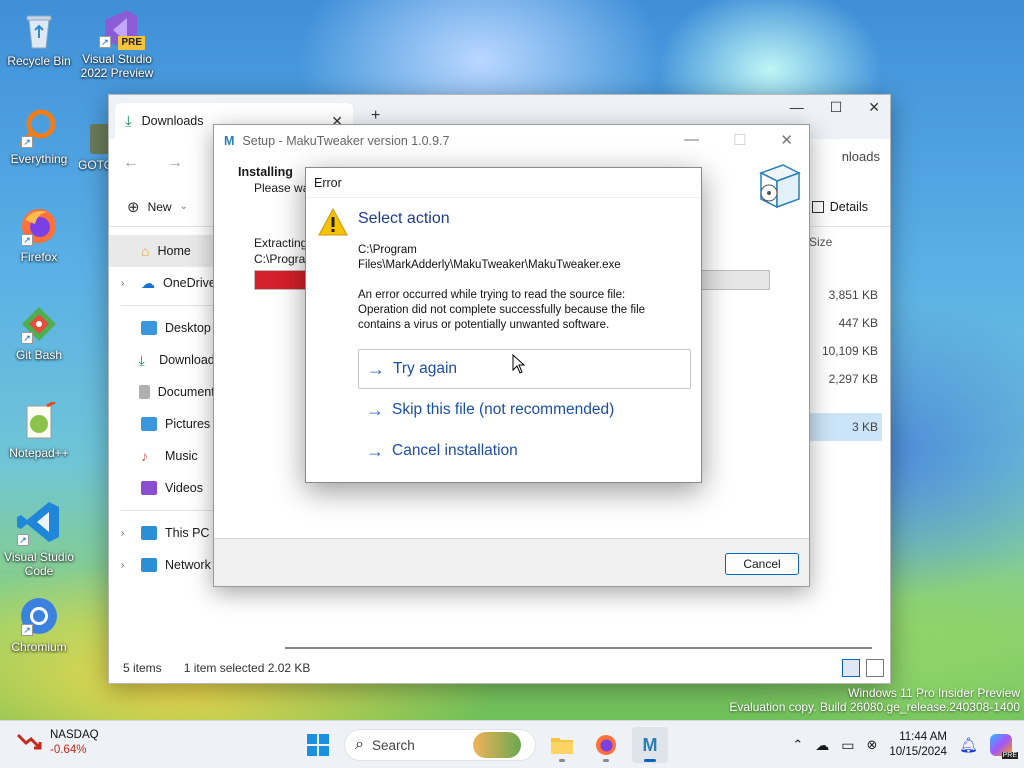 The height and width of the screenshot is (768, 1024). Describe the element at coordinates (39, 128) in the screenshot. I see `everything-magnifier-icon: ↗` at that location.